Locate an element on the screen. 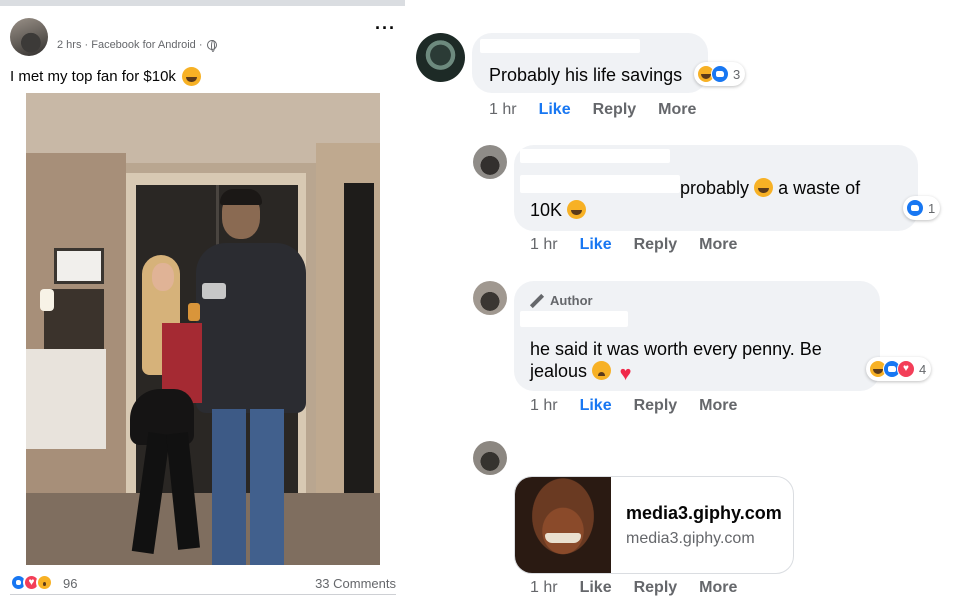 The height and width of the screenshot is (604, 960). giphy-link-preview: media3.giphy.com media3.giphy.com is located at coordinates (654, 525).